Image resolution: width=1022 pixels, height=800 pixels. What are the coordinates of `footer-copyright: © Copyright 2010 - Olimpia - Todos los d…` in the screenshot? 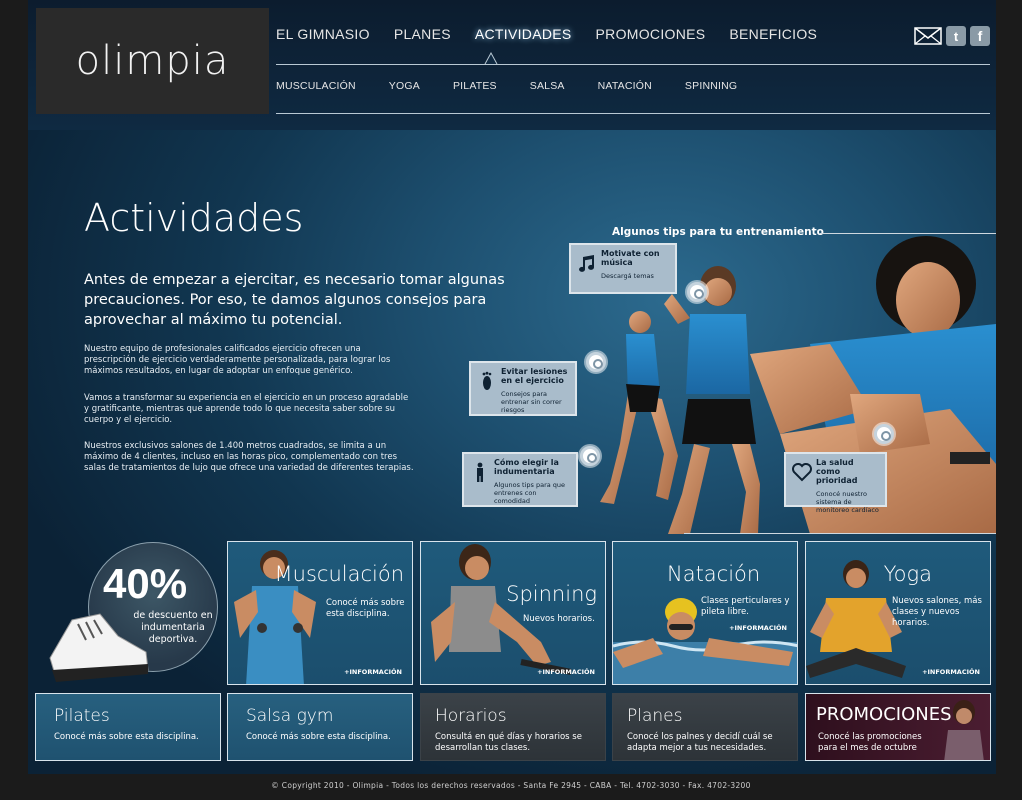 It's located at (511, 785).